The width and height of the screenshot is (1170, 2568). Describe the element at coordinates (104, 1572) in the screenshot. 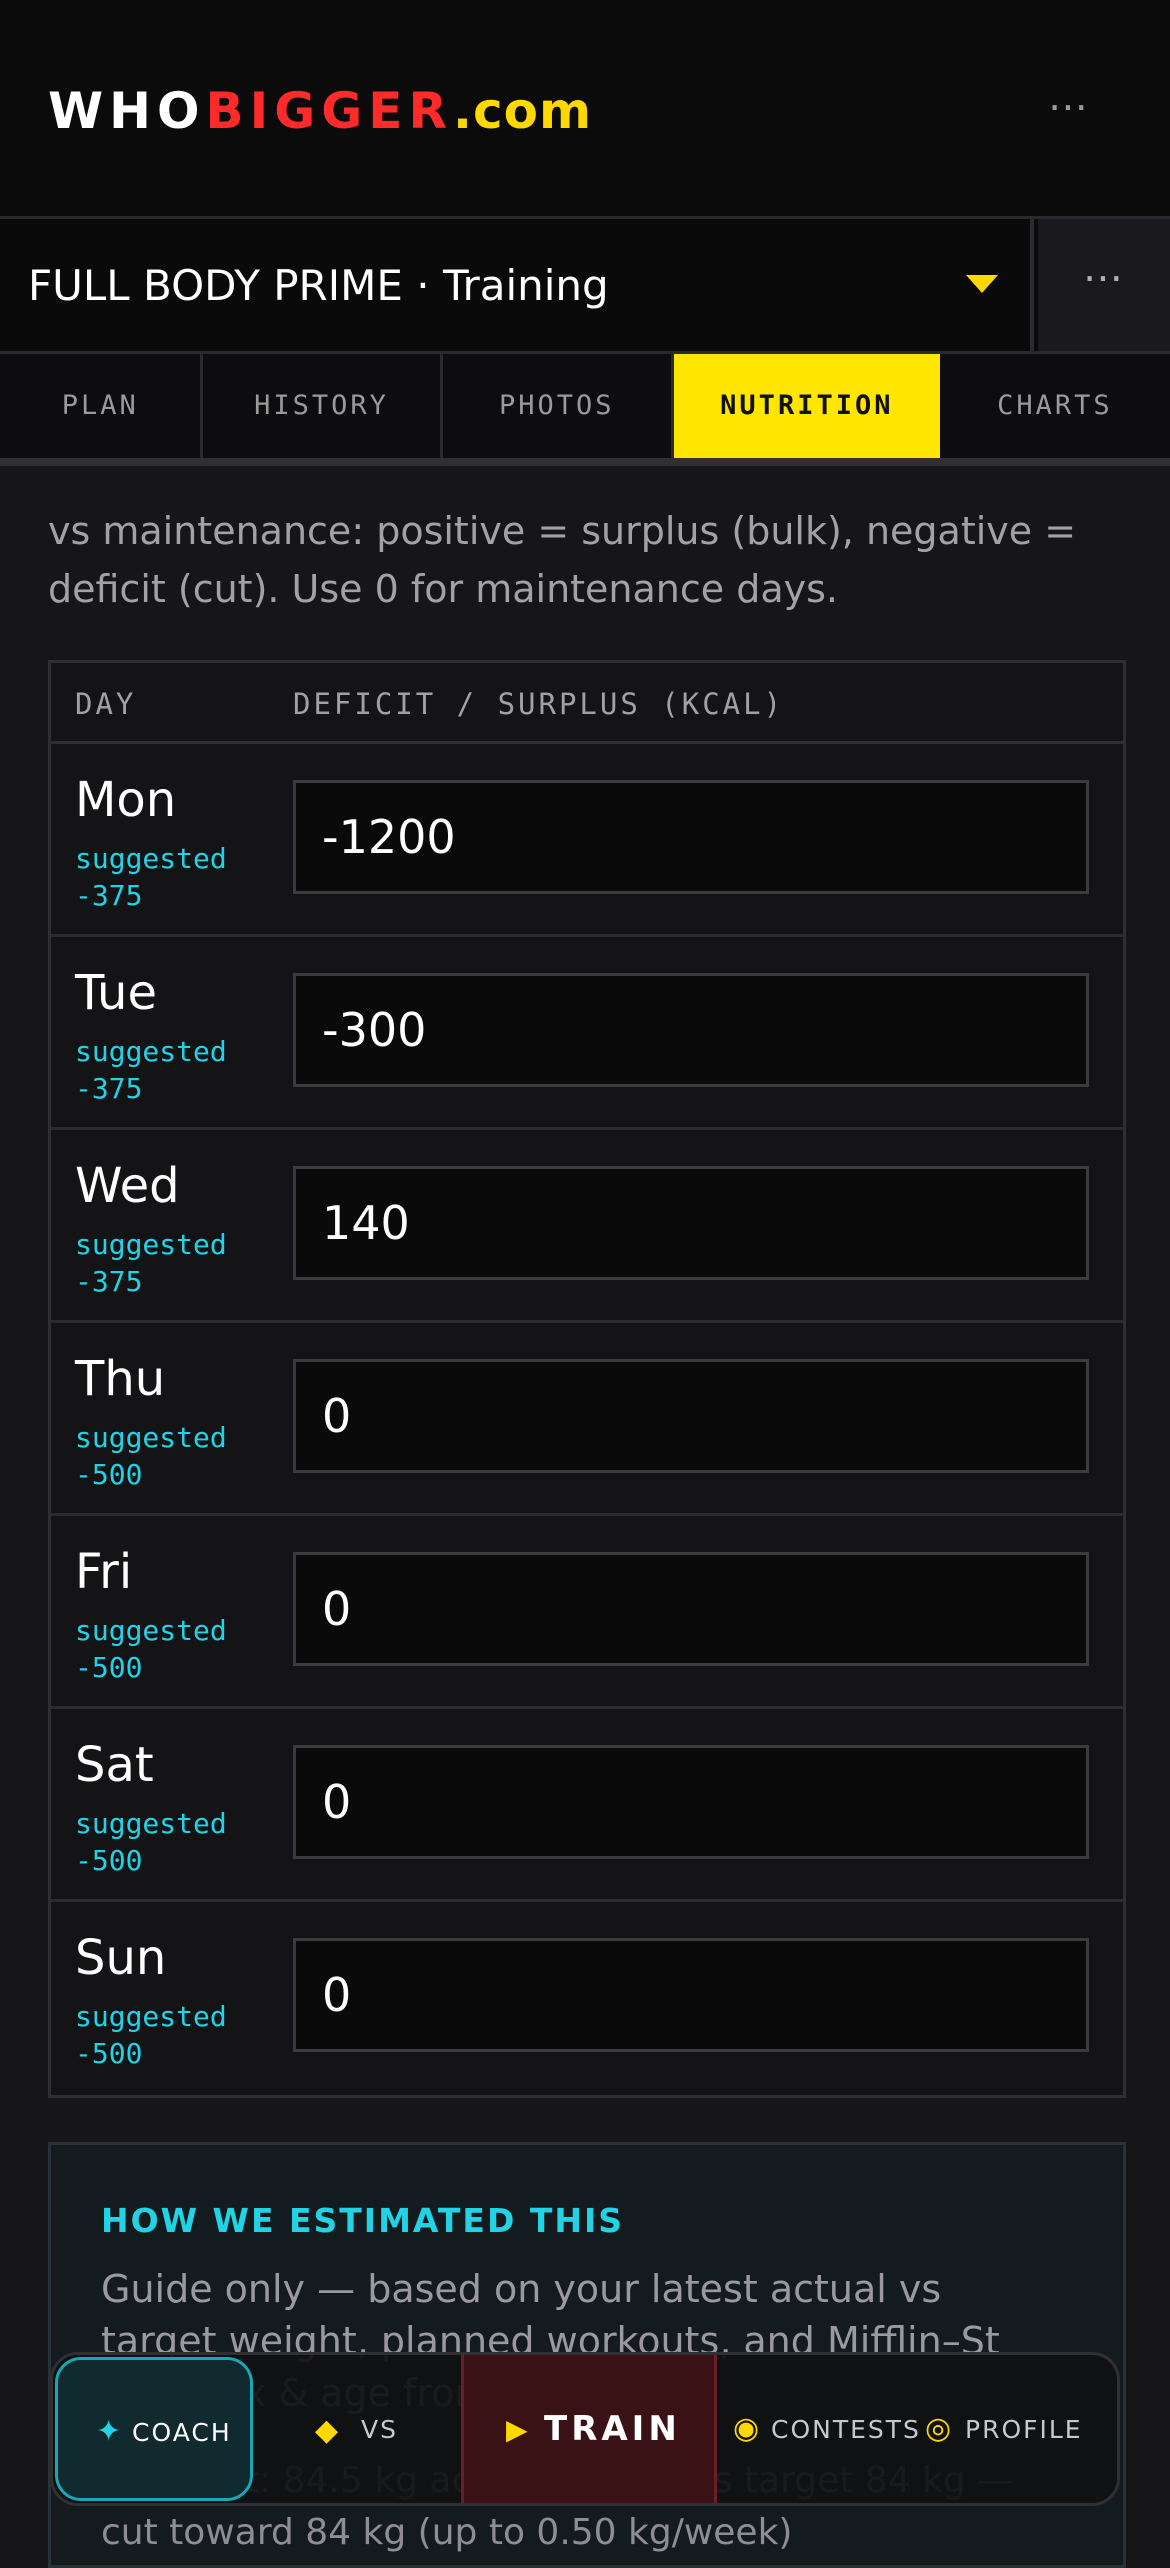

I see `day-label: Fri` at that location.